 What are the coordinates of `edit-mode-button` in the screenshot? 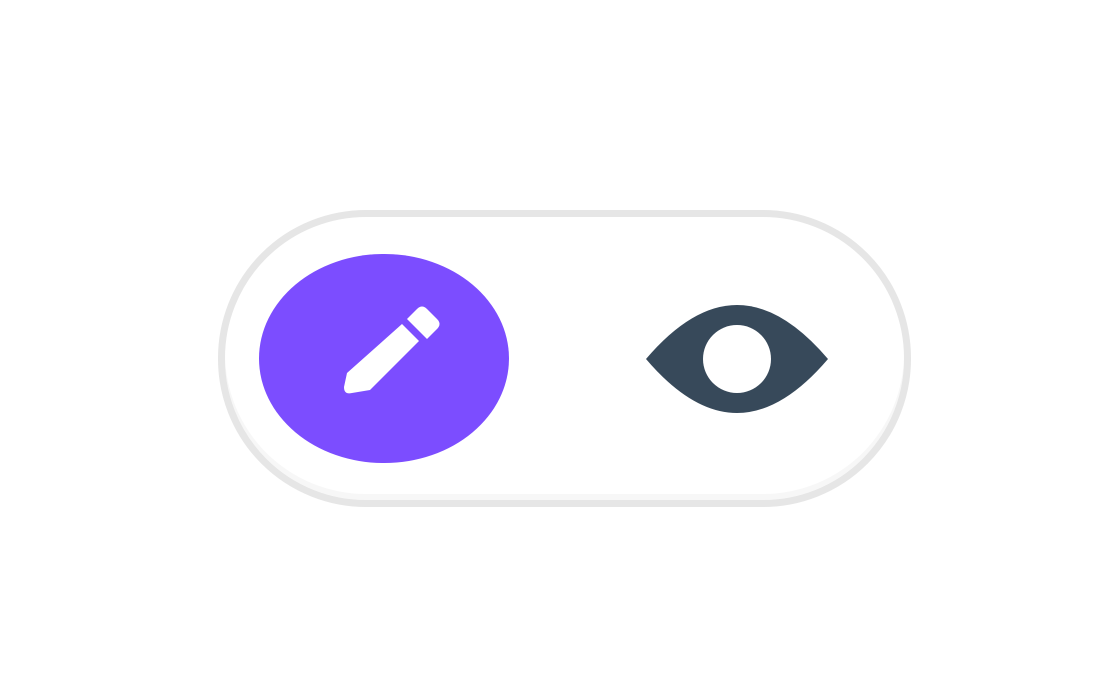 It's located at (384, 358).